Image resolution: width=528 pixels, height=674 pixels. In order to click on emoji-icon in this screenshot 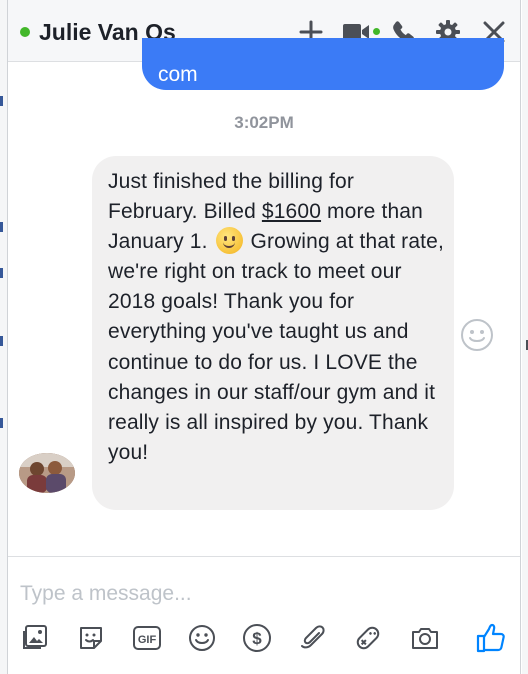, I will do `click(202, 638)`.